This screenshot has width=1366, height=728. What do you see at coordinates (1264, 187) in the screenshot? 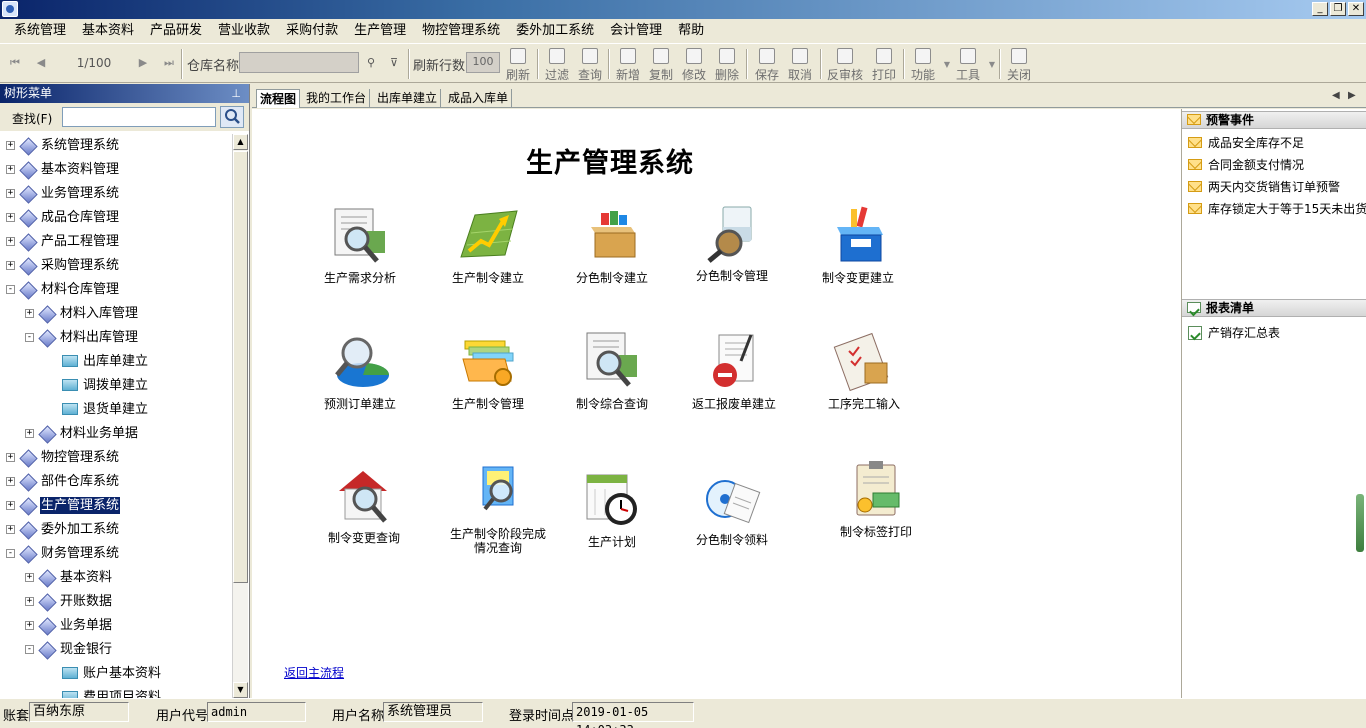
I see `alert-item: 两天内交货销售订单预警` at bounding box center [1264, 187].